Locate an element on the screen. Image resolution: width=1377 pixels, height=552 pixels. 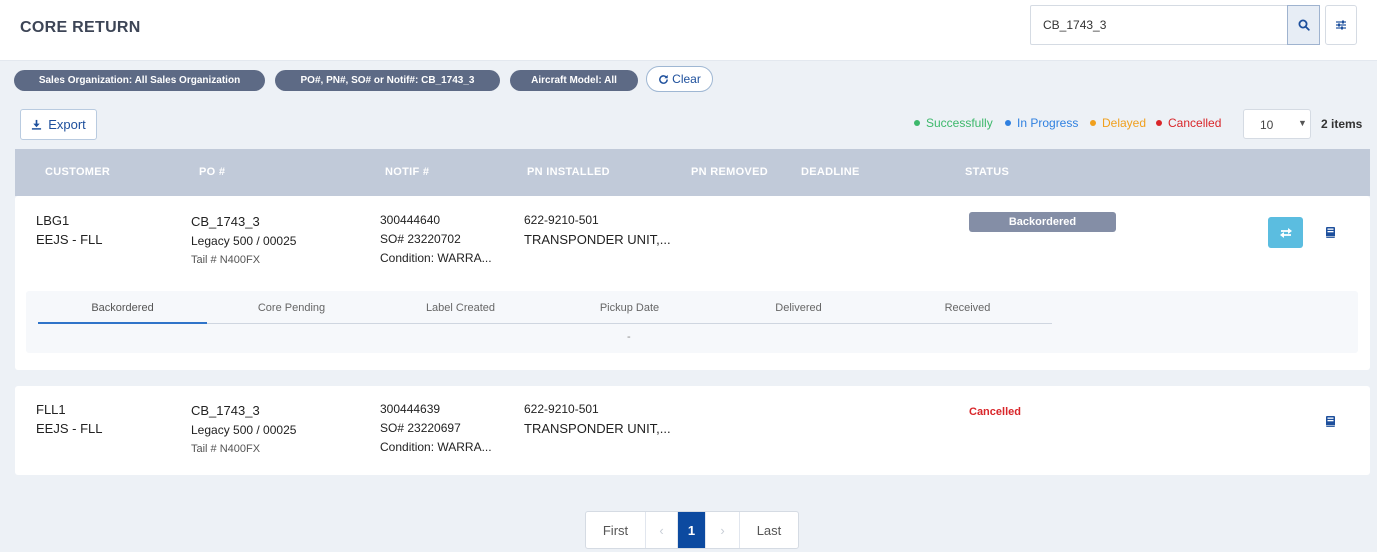
page-header: CORE RETURN is located at coordinates (688, 30).